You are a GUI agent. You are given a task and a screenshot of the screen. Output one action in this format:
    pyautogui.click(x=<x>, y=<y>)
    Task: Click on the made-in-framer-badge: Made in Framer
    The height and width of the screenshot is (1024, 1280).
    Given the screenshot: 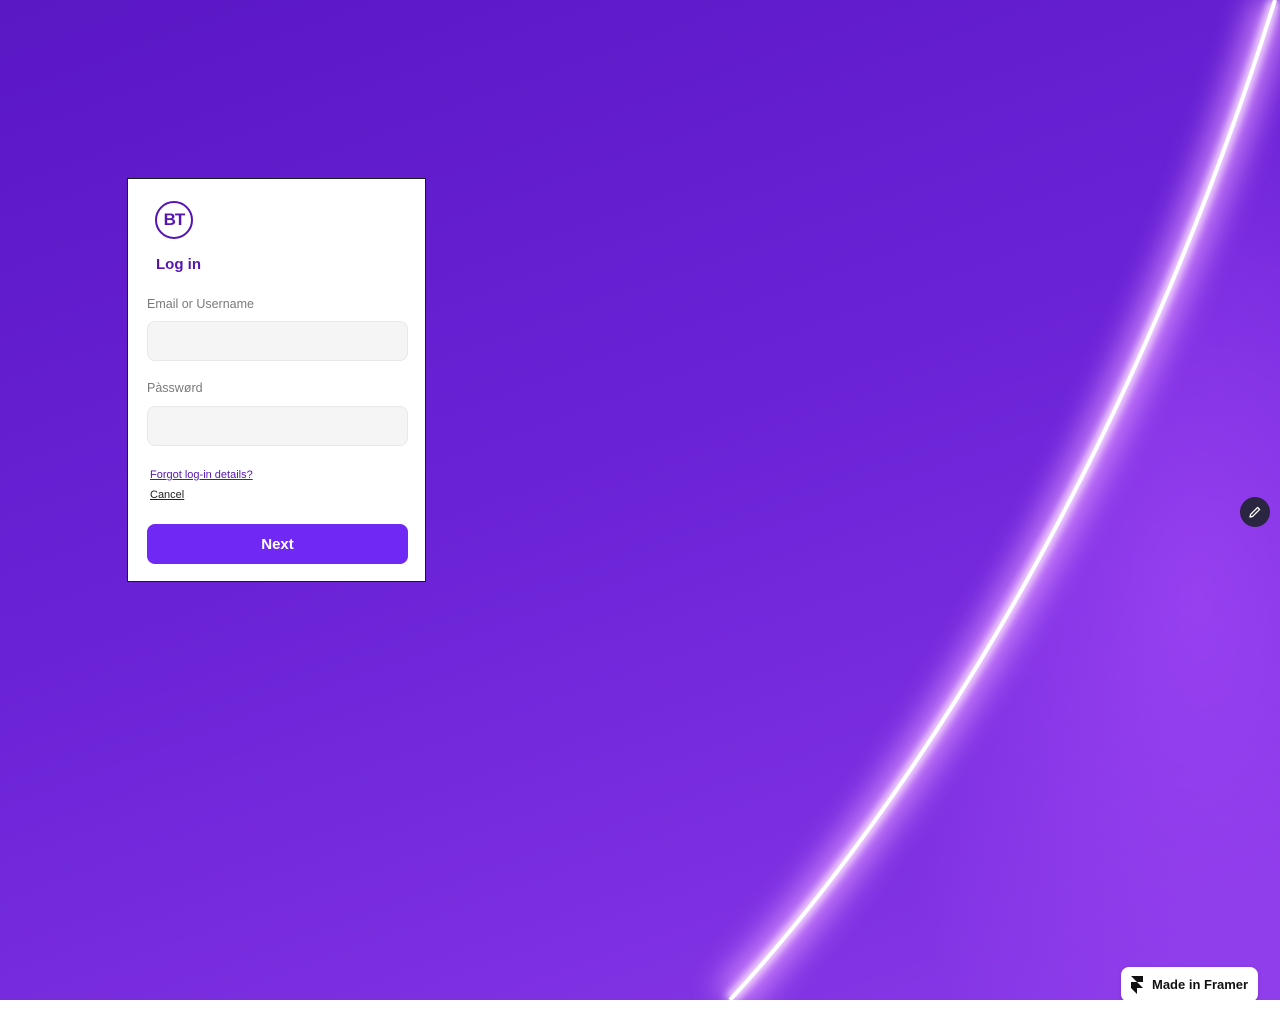 What is the action you would take?
    pyautogui.click(x=1189, y=984)
    